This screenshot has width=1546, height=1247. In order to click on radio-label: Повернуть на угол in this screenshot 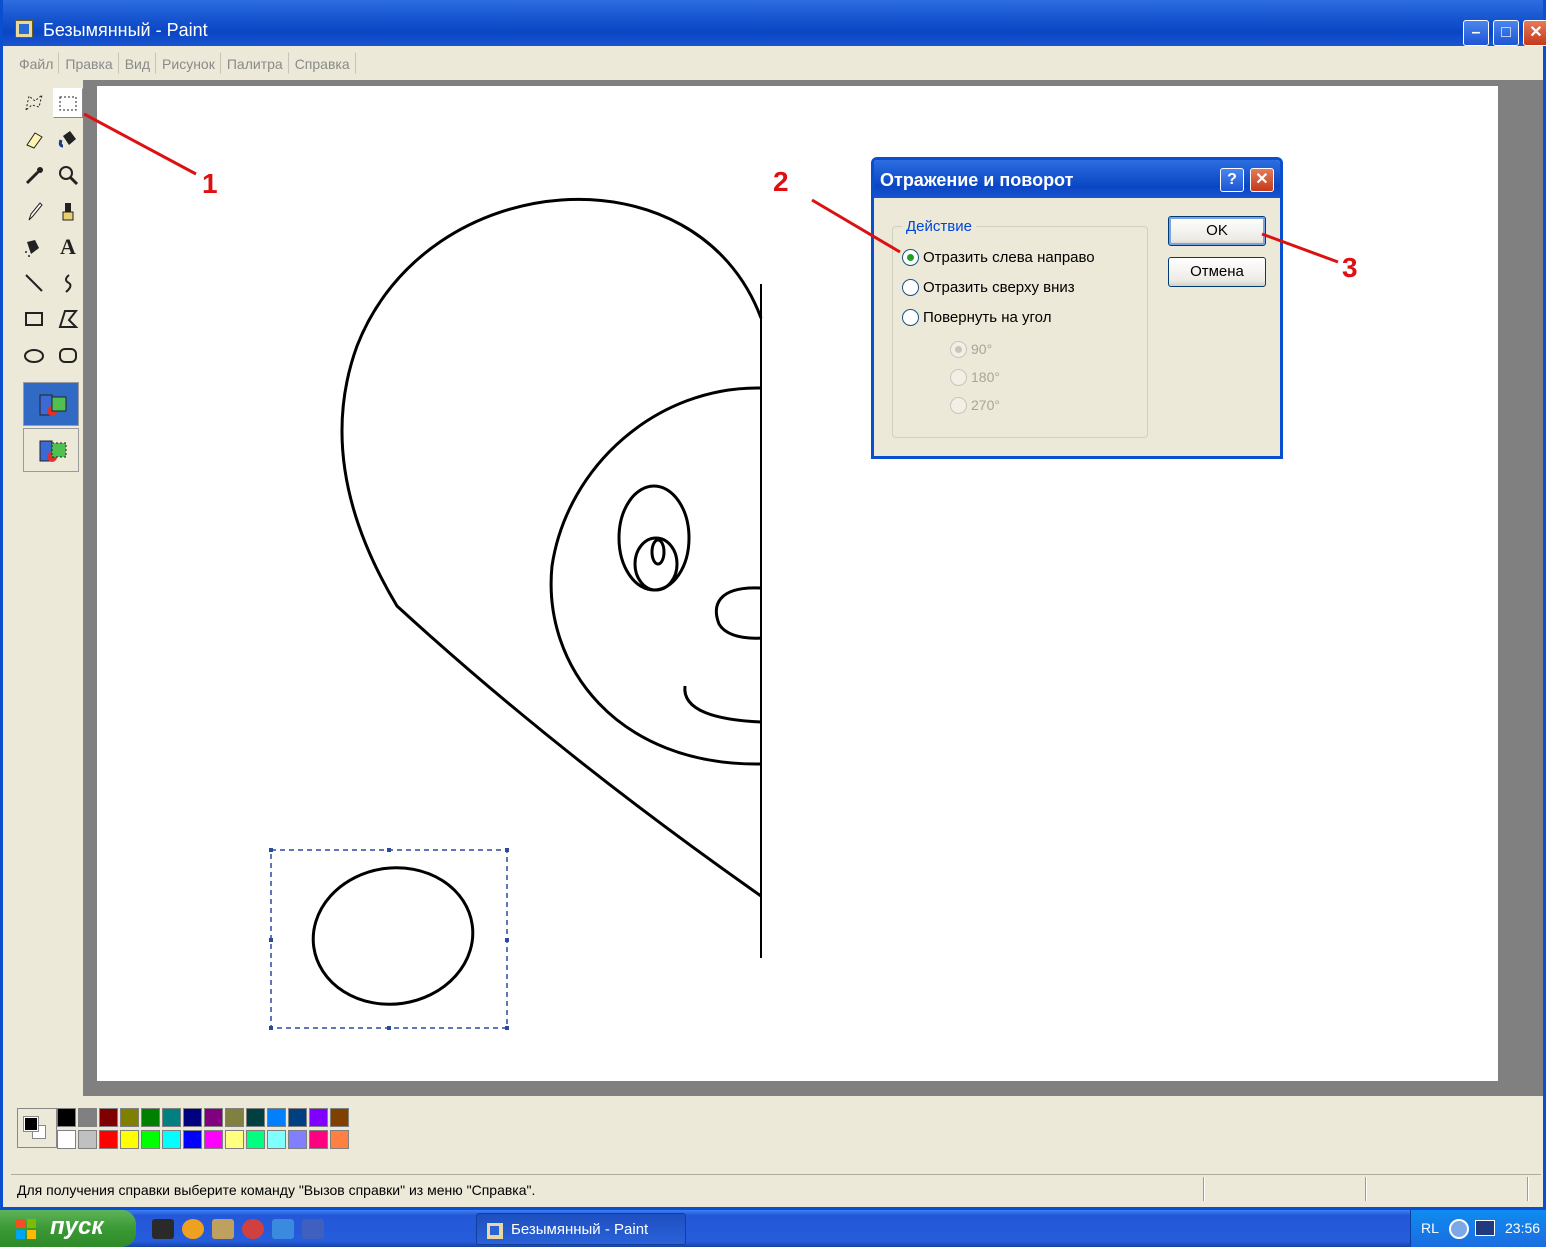, I will do `click(987, 317)`.